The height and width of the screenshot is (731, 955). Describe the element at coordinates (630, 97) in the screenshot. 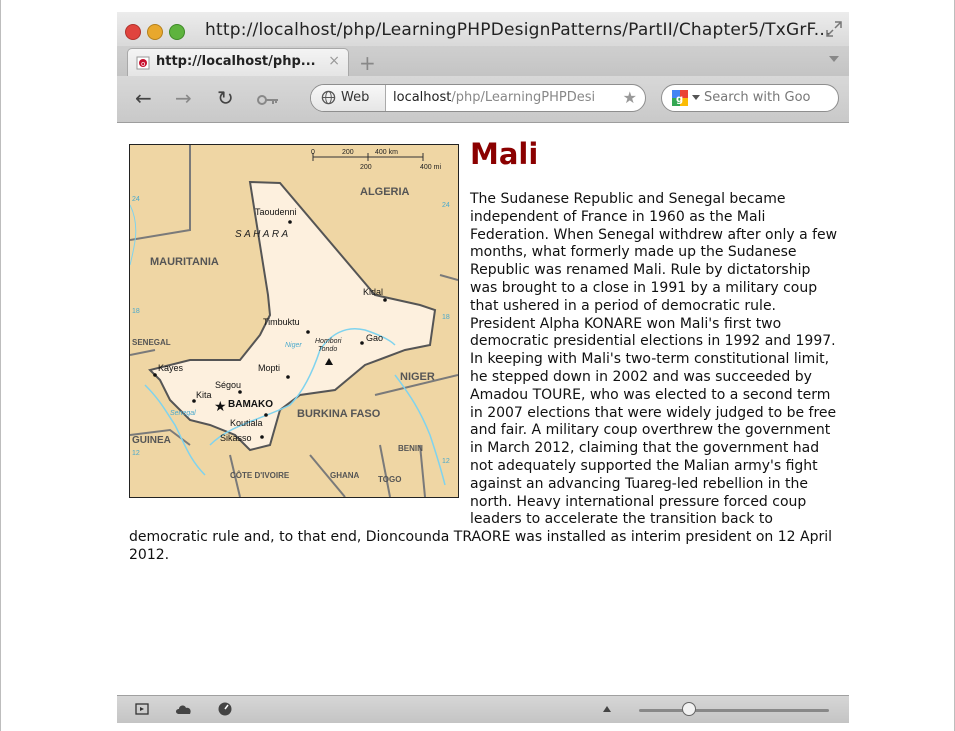

I see `bookmark-star-icon: ★` at that location.